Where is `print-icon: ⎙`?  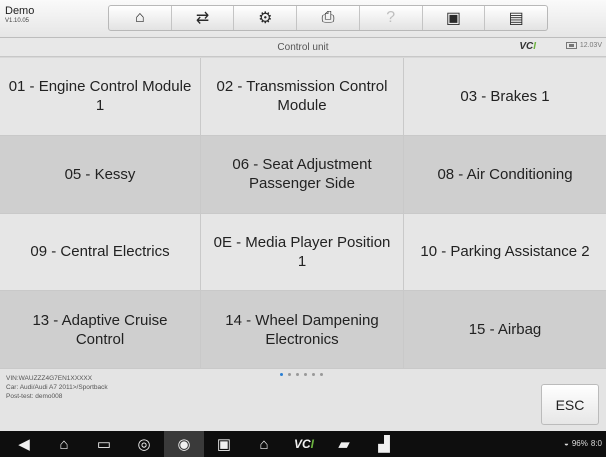 print-icon: ⎙ is located at coordinates (328, 17).